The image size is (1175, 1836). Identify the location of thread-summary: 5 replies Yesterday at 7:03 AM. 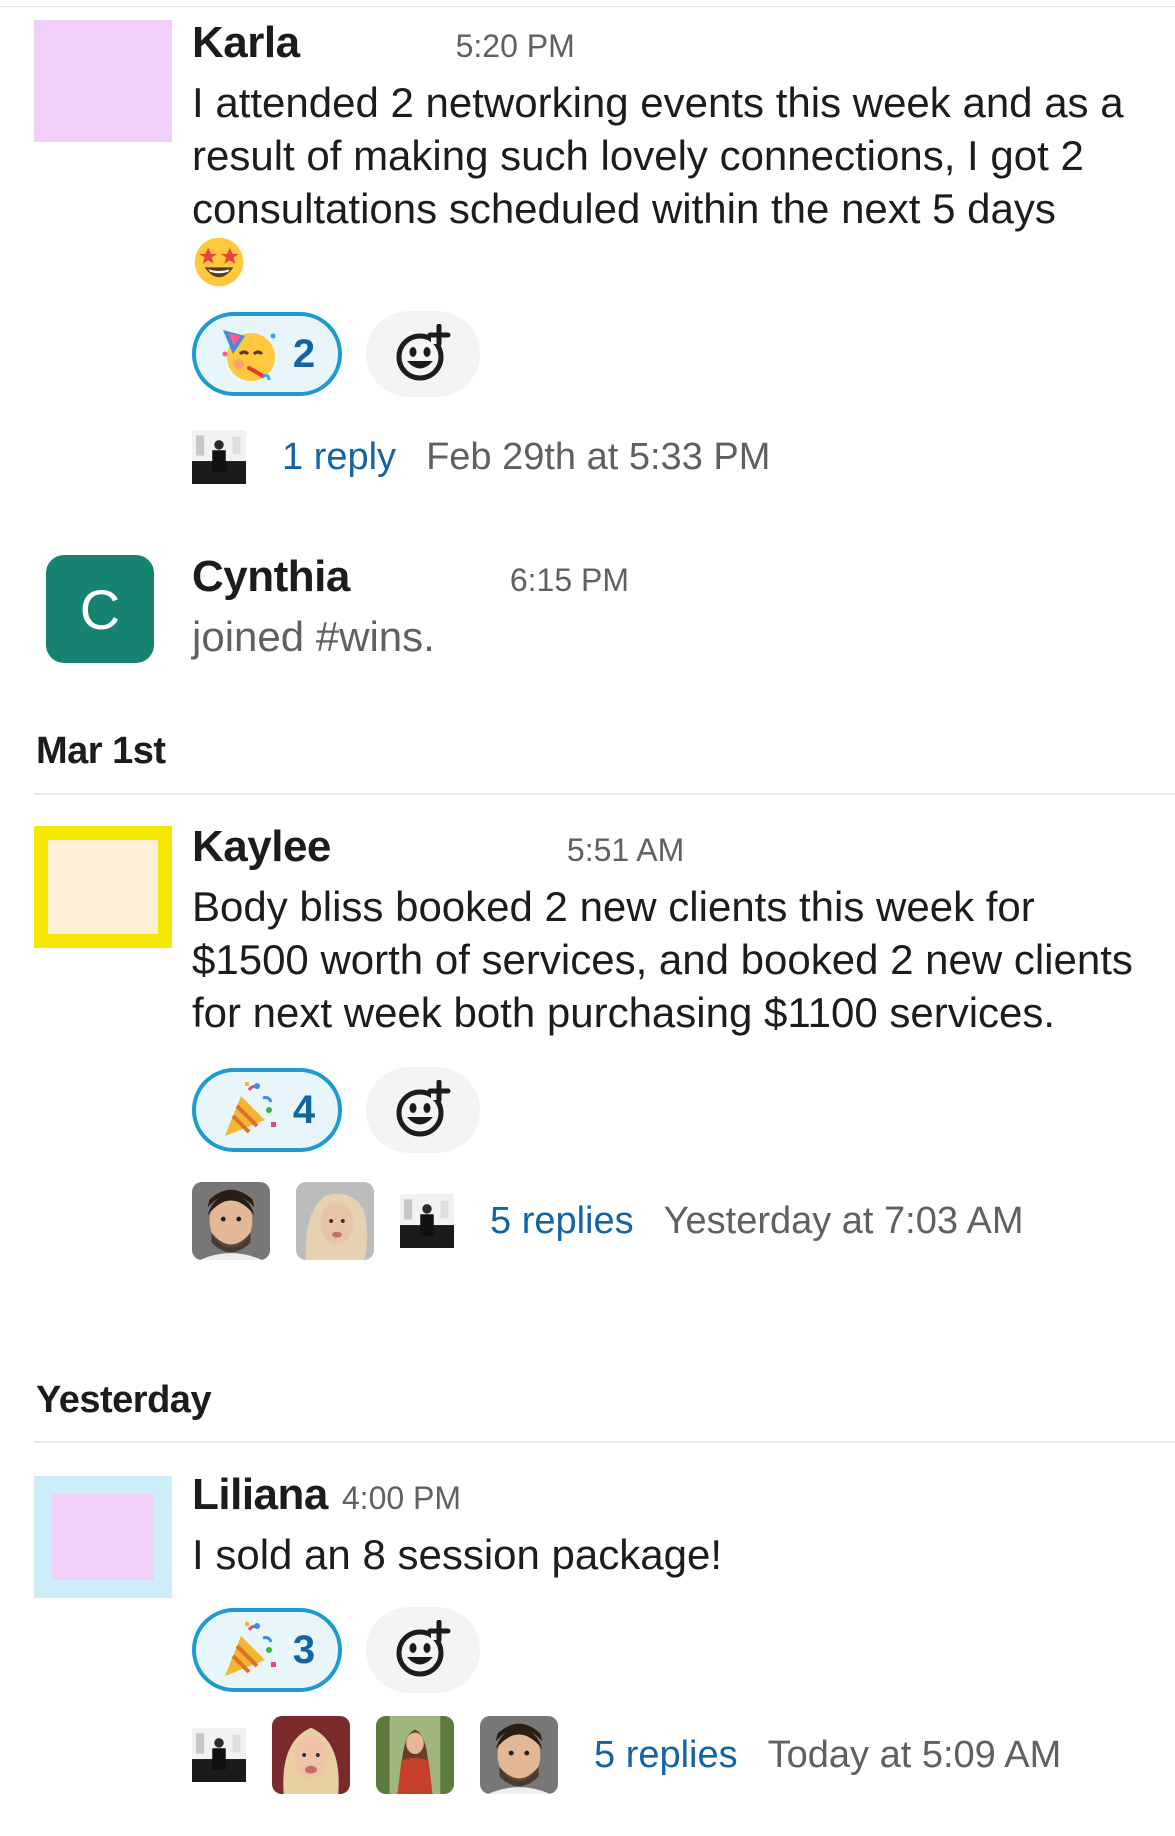
(673, 1221).